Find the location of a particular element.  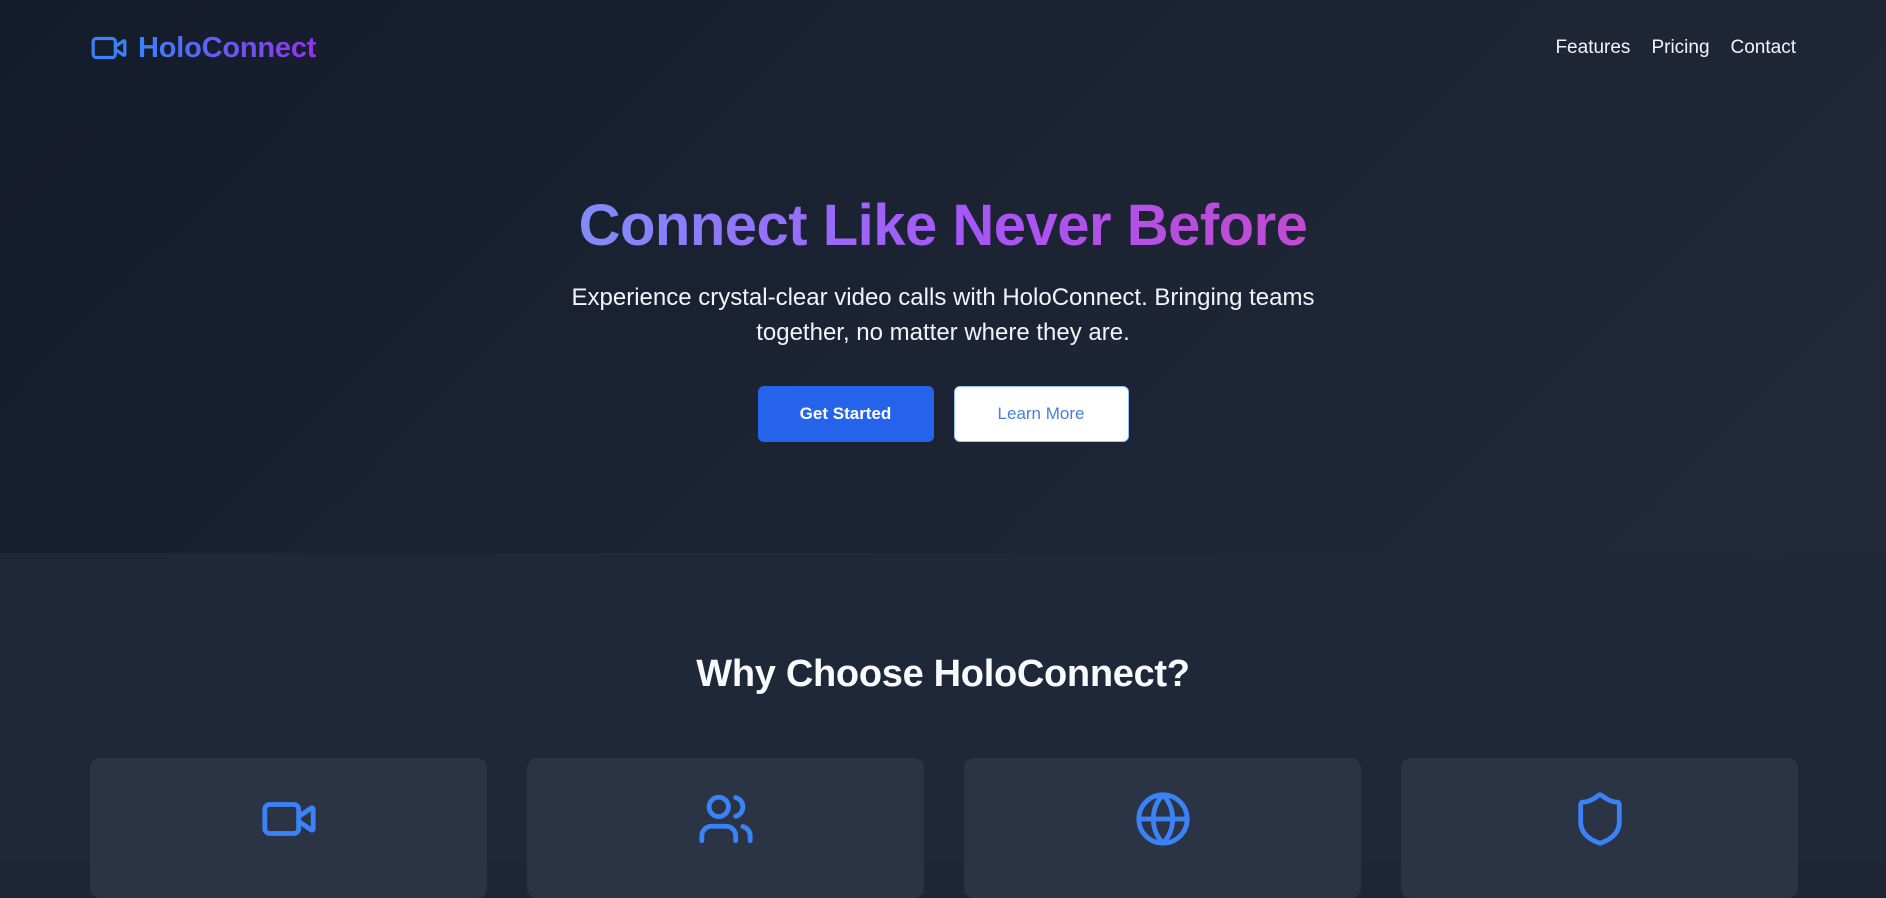

hero-buttons: Get Started Learn More is located at coordinates (943, 414).